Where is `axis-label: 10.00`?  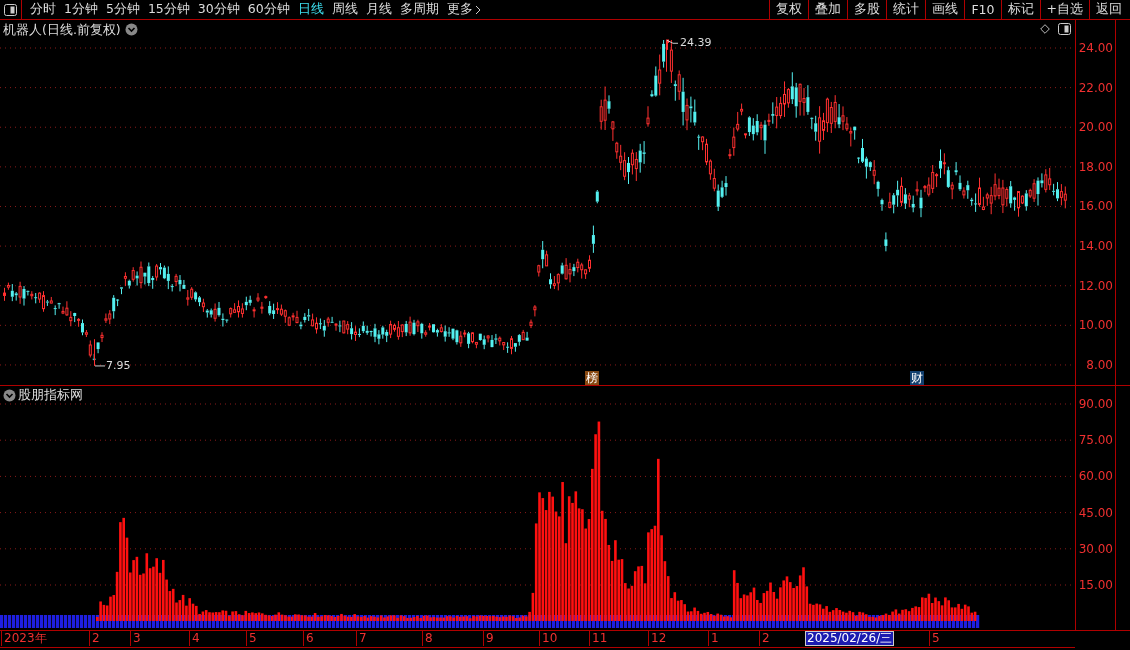
axis-label: 10.00 is located at coordinates (1095, 325).